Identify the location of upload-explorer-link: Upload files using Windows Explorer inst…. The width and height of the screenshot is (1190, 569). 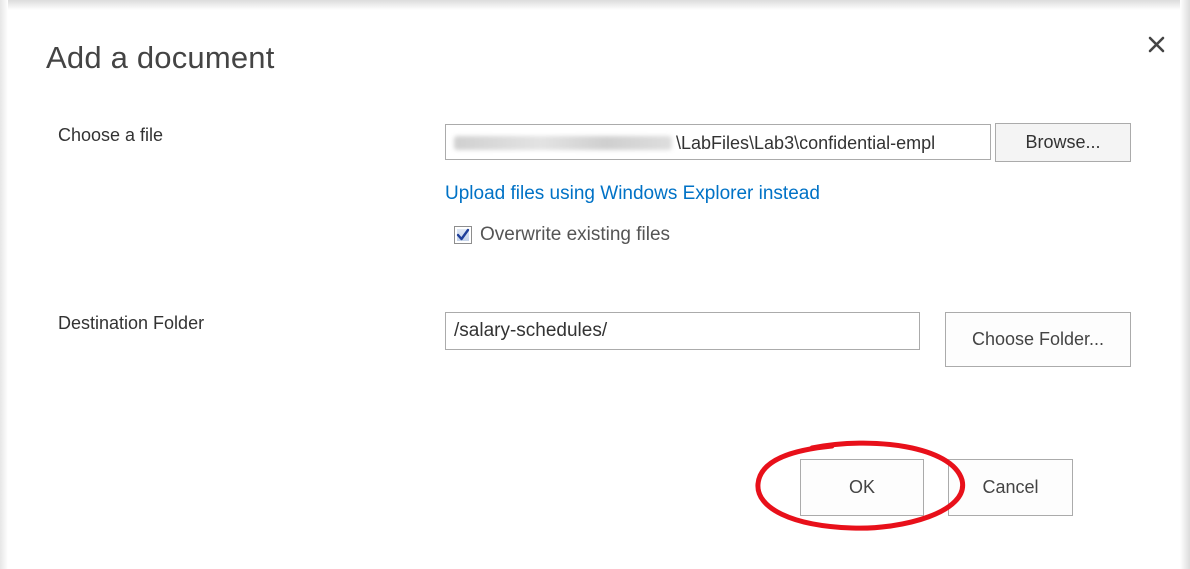
(632, 194).